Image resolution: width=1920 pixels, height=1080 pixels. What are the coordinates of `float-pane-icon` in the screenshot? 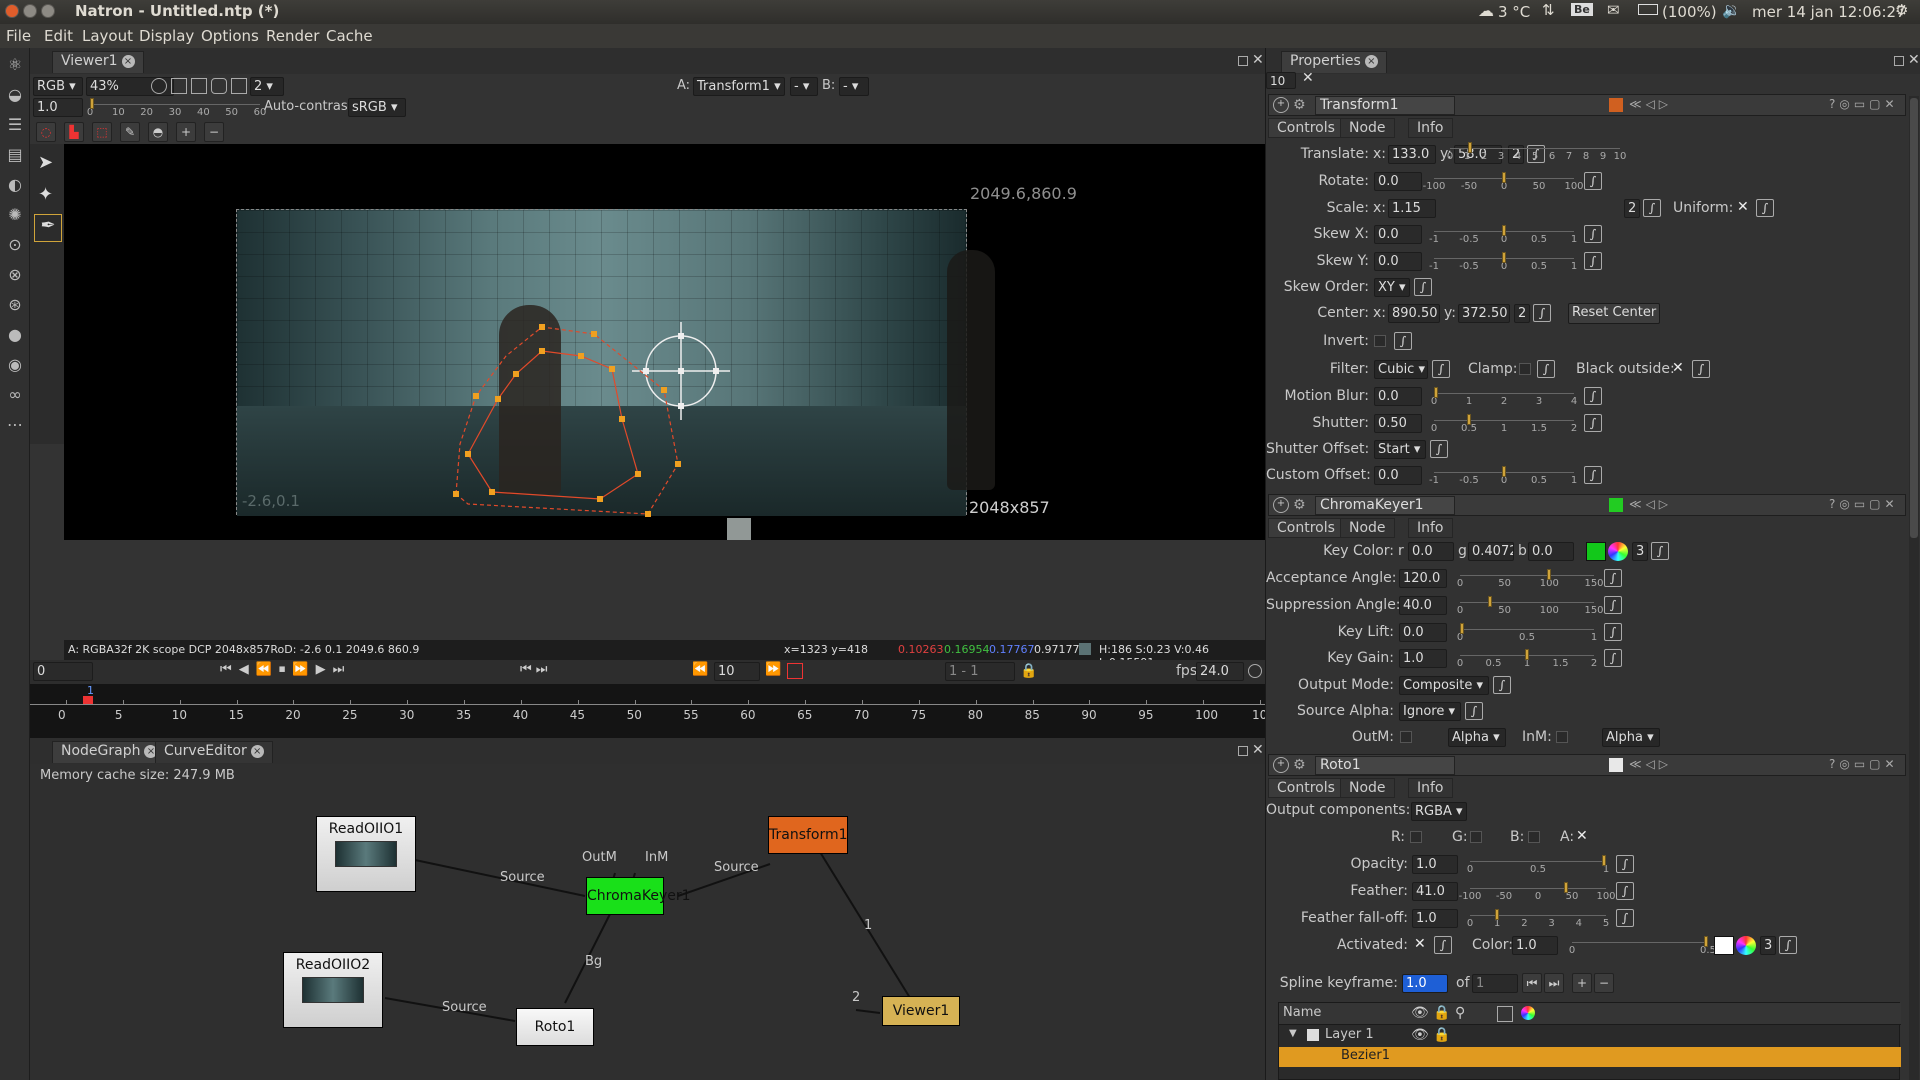 It's located at (1243, 61).